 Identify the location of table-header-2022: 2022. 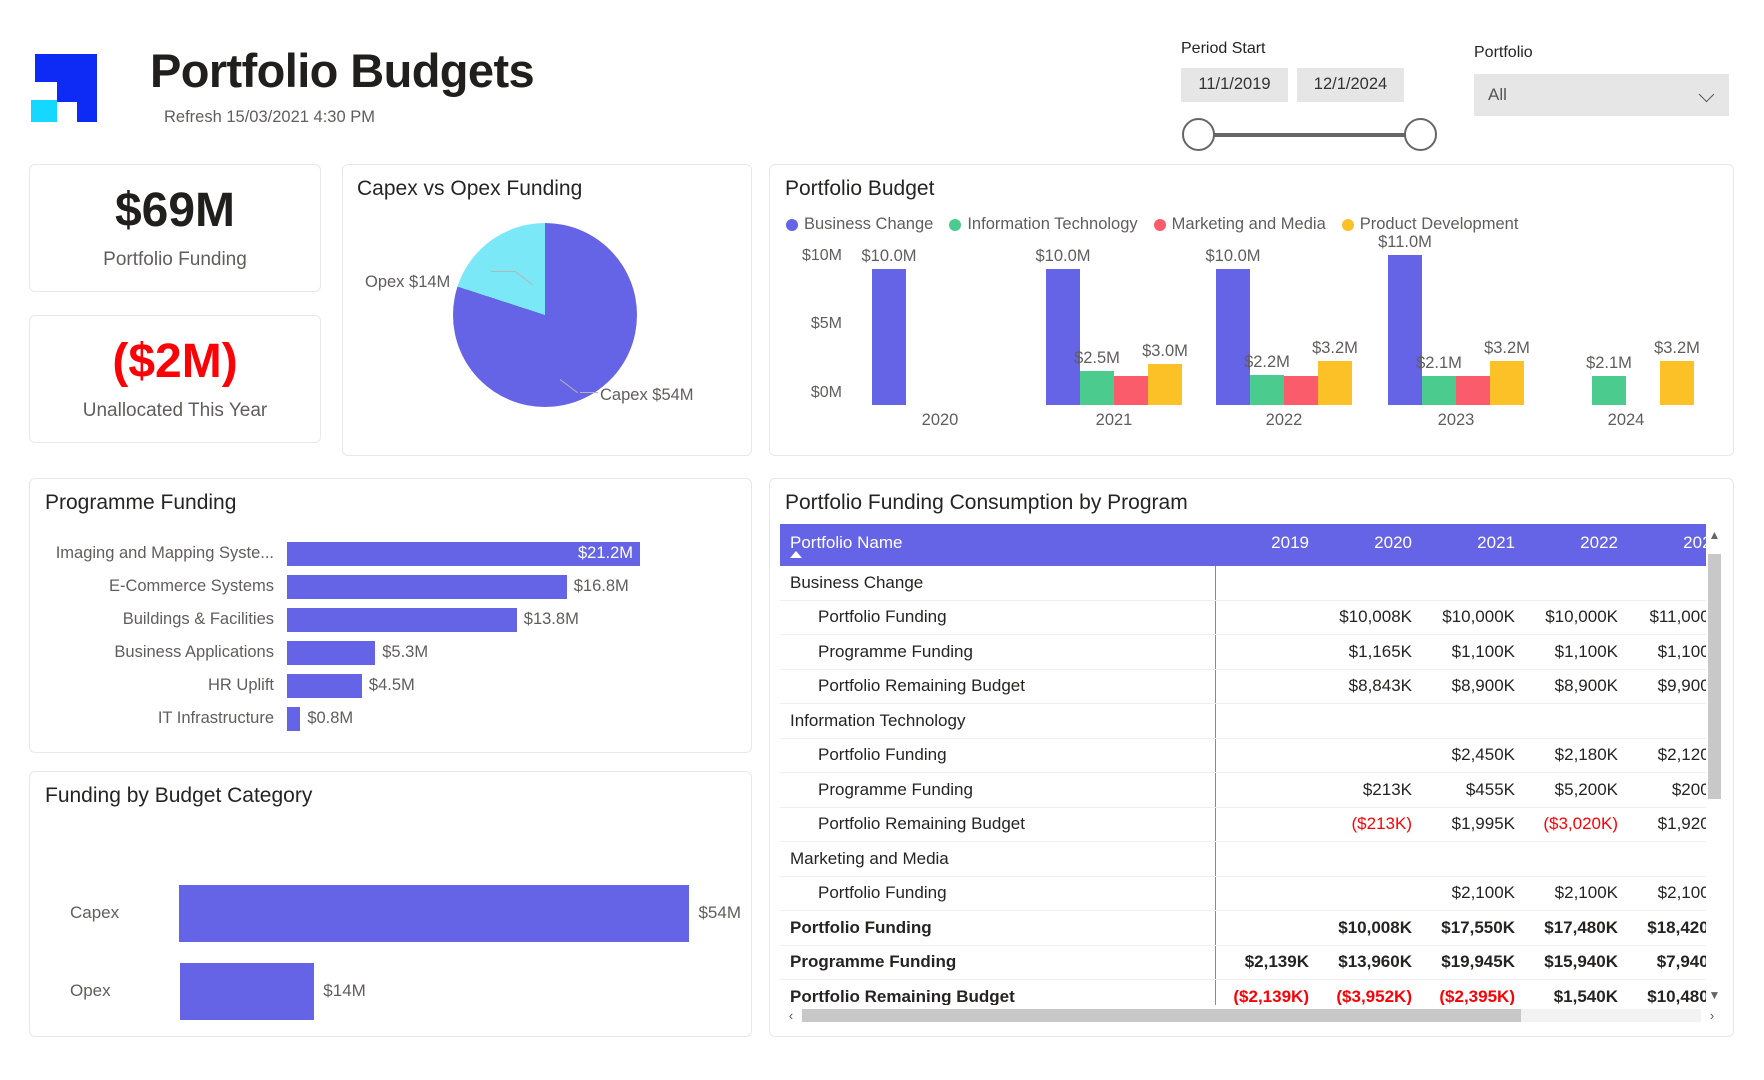
(1576, 538).